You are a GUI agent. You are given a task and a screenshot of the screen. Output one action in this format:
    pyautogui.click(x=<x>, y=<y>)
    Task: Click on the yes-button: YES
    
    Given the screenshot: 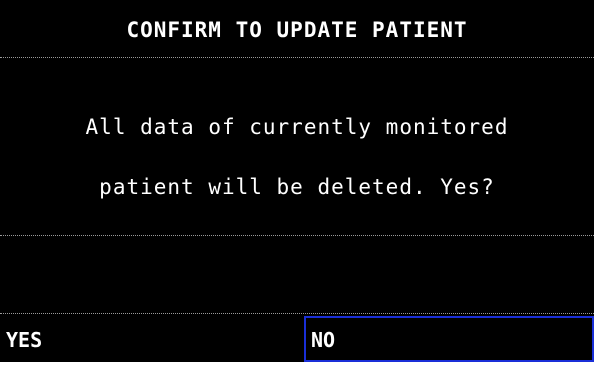 What is the action you would take?
    pyautogui.click(x=152, y=339)
    